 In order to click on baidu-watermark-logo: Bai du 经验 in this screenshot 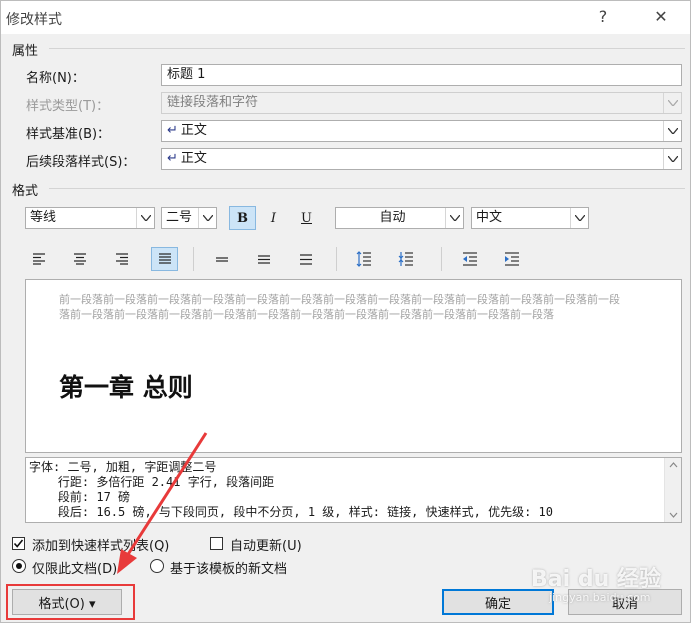, I will do `click(596, 579)`.